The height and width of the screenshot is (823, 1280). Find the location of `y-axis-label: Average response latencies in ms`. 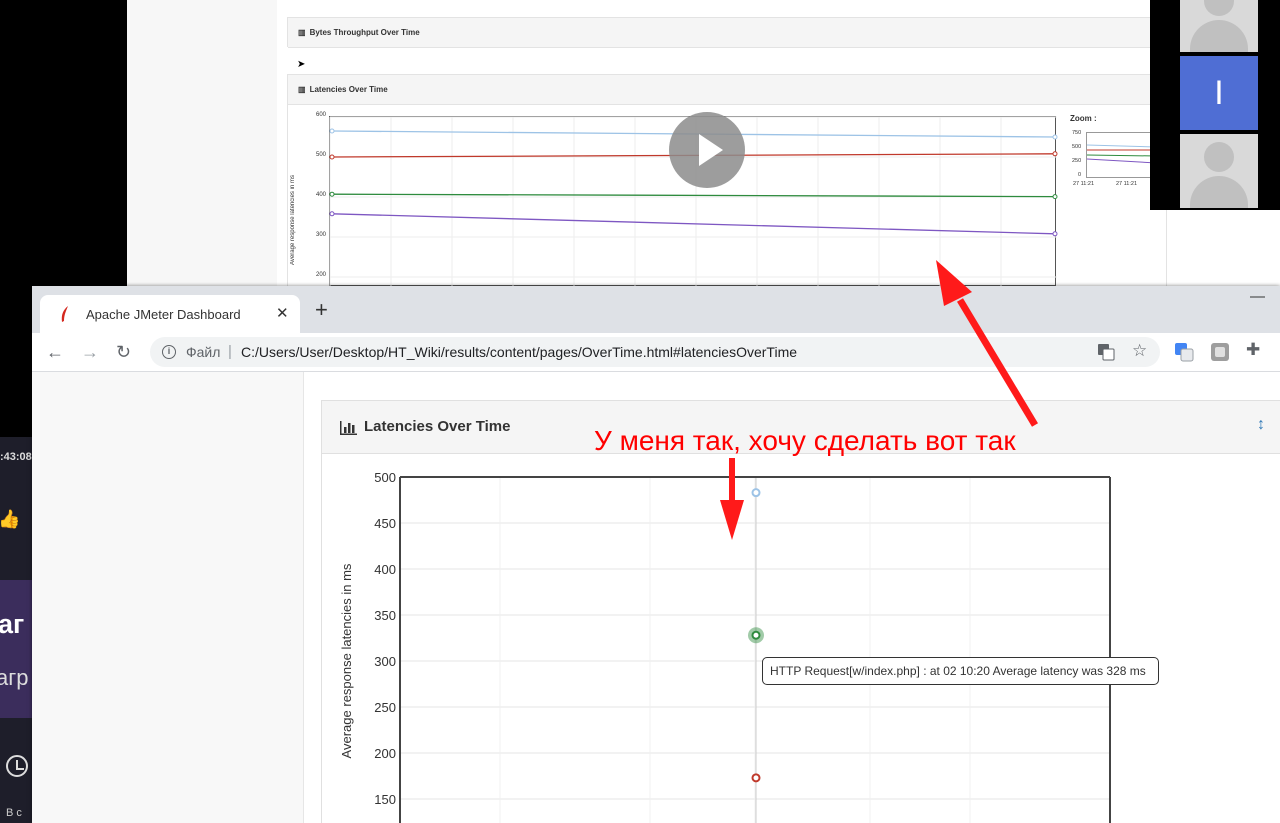

y-axis-label: Average response latencies in ms is located at coordinates (346, 660).